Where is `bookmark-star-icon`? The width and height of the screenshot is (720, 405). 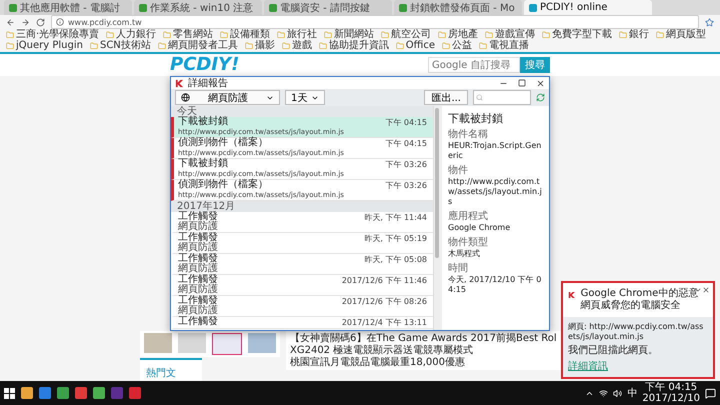
bookmark-star-icon is located at coordinates (709, 22).